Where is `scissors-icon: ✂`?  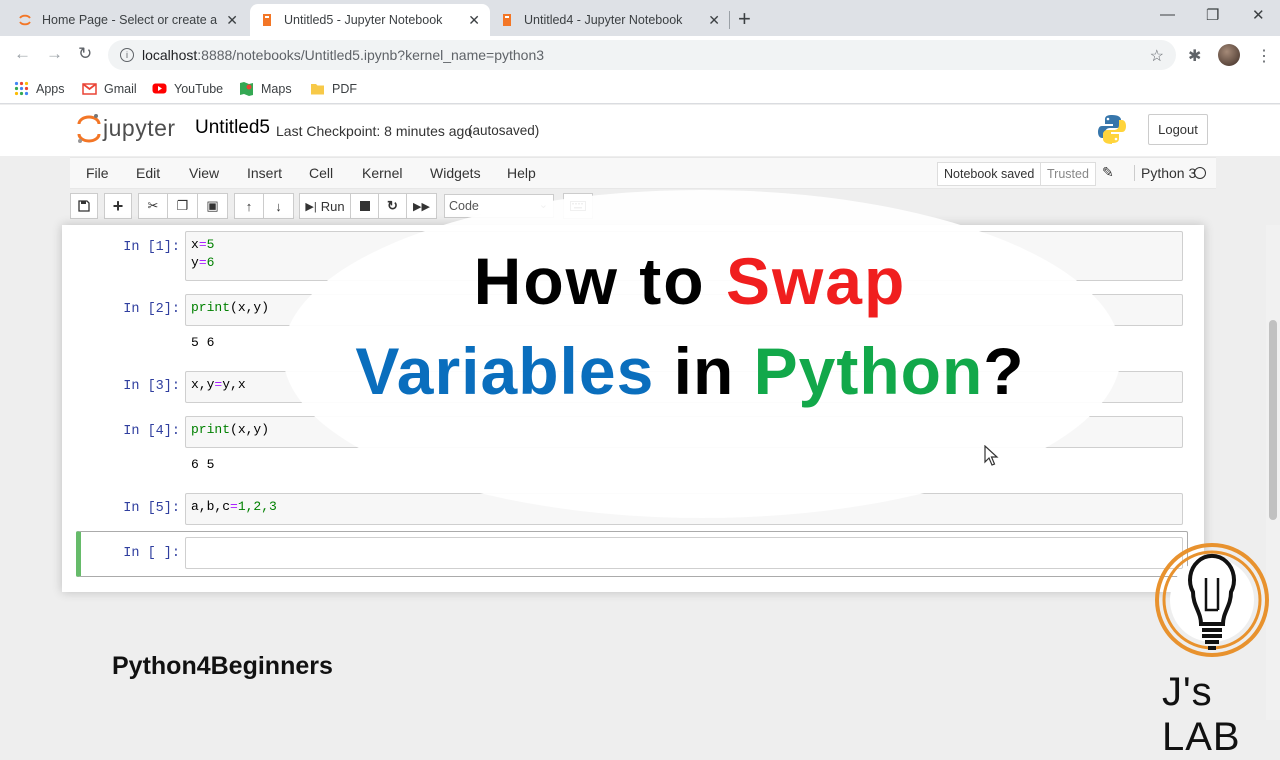 scissors-icon: ✂ is located at coordinates (153, 205).